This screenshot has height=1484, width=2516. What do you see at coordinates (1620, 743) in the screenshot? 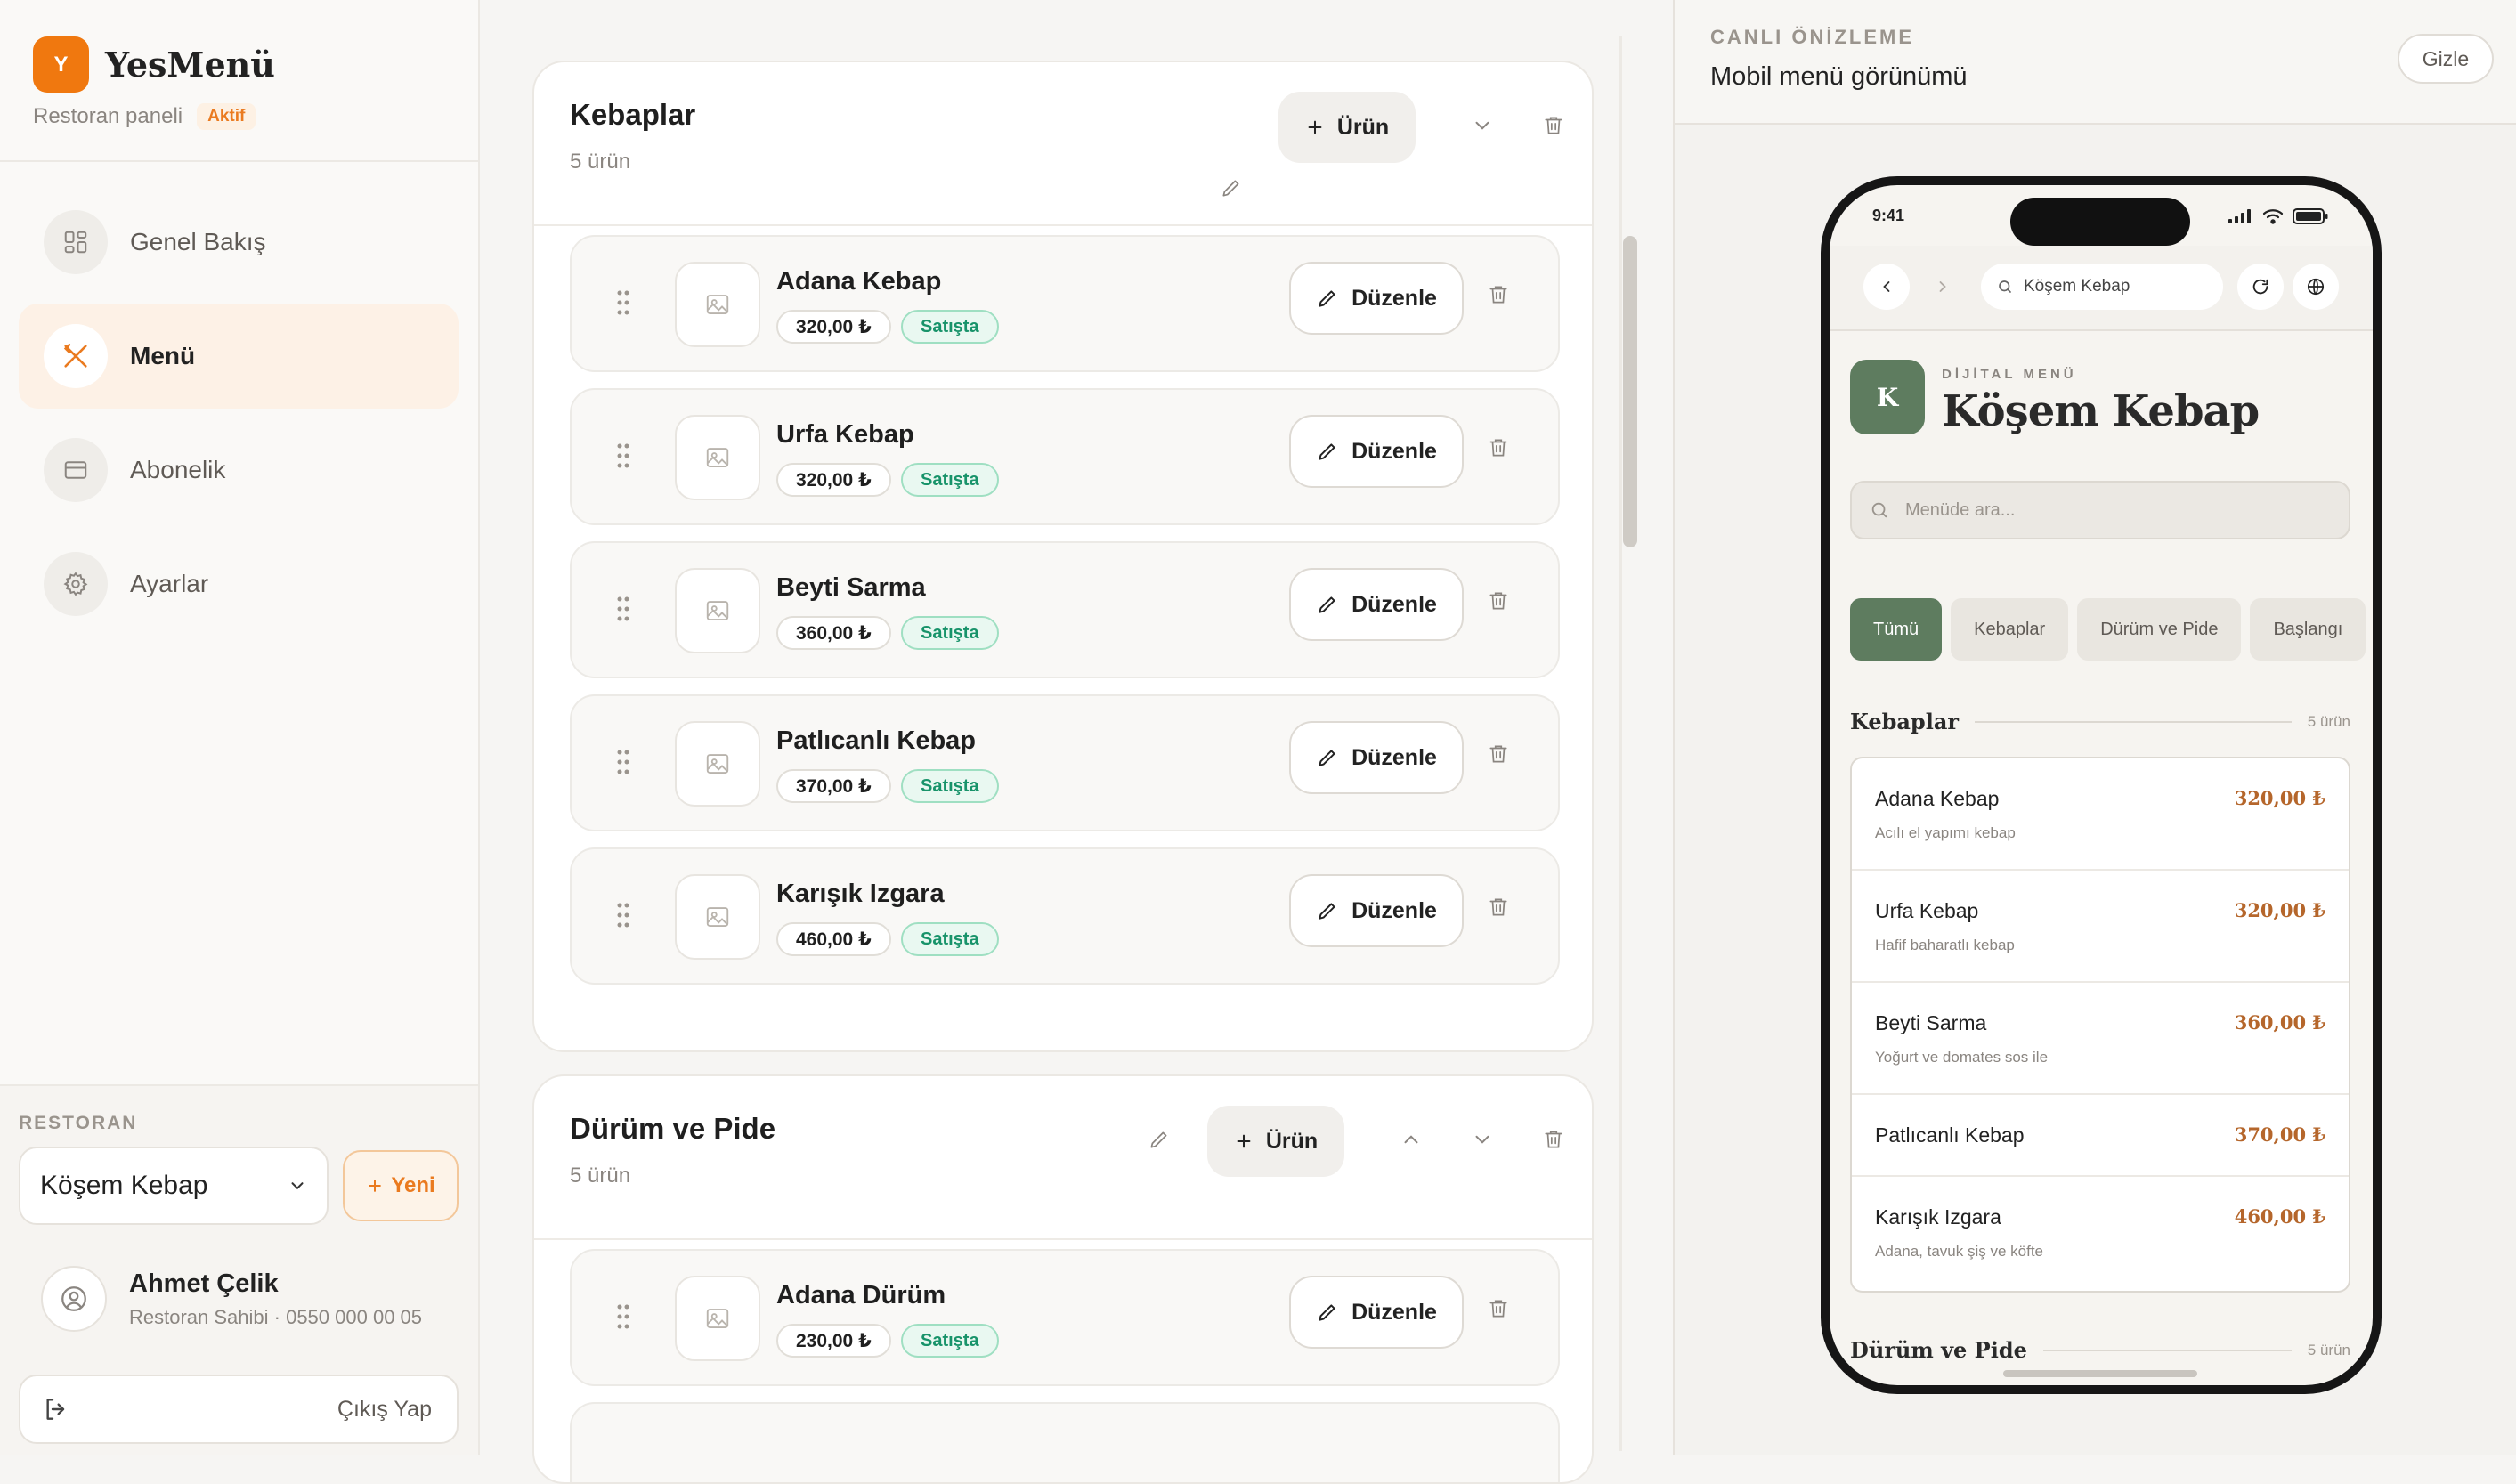
I see `scrollbar-track` at bounding box center [1620, 743].